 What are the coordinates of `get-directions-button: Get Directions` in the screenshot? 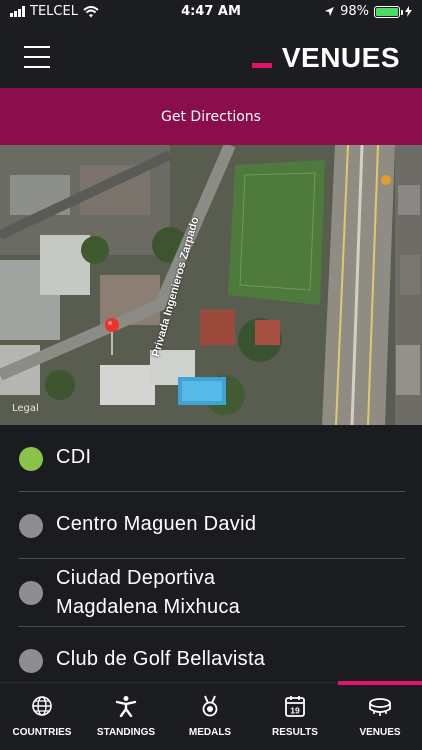 It's located at (211, 116).